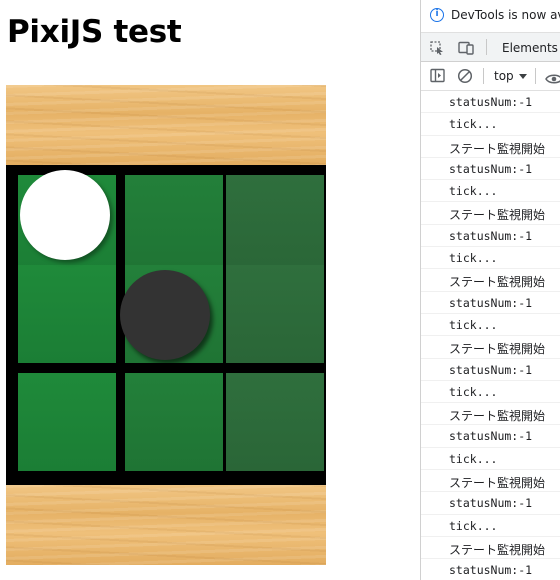 This screenshot has width=560, height=580. Describe the element at coordinates (437, 15) in the screenshot. I see `info-icon: i` at that location.